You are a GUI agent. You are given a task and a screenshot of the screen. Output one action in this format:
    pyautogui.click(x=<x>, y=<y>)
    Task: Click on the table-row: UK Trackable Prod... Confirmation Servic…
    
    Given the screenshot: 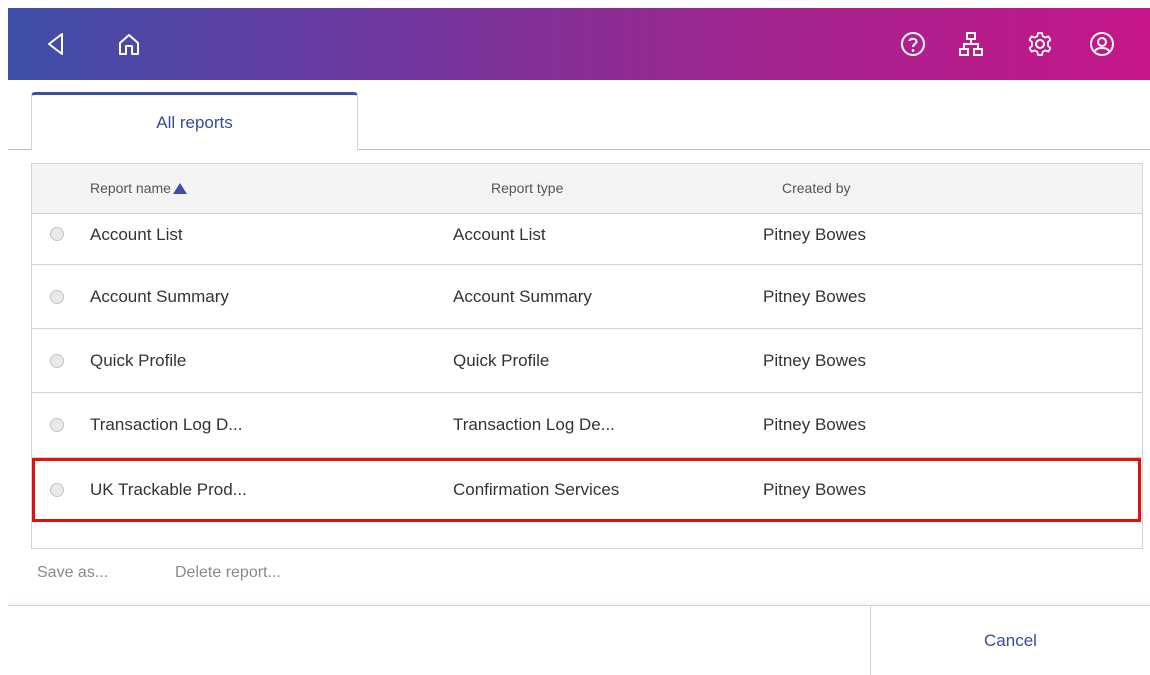 What is the action you would take?
    pyautogui.click(x=587, y=490)
    